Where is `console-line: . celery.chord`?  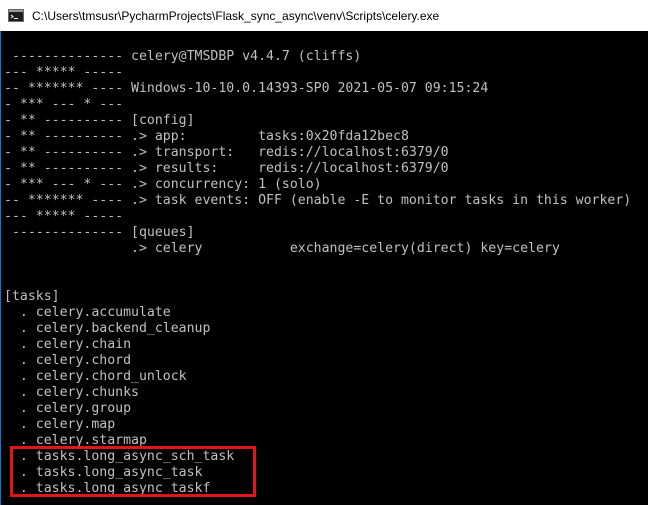 console-line: . celery.chord is located at coordinates (68, 360).